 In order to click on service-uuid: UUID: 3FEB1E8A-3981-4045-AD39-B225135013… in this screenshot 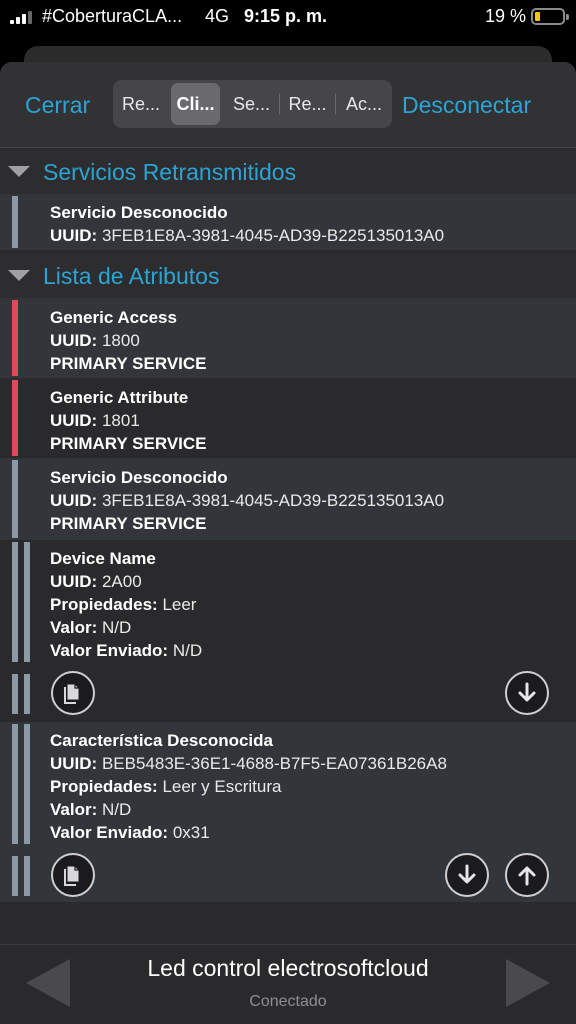, I will do `click(247, 235)`.